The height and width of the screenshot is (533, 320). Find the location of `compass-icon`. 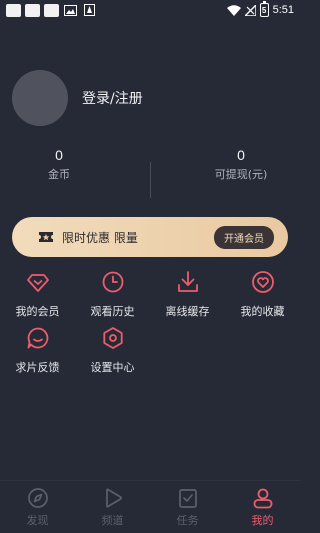

compass-icon is located at coordinates (37, 498).